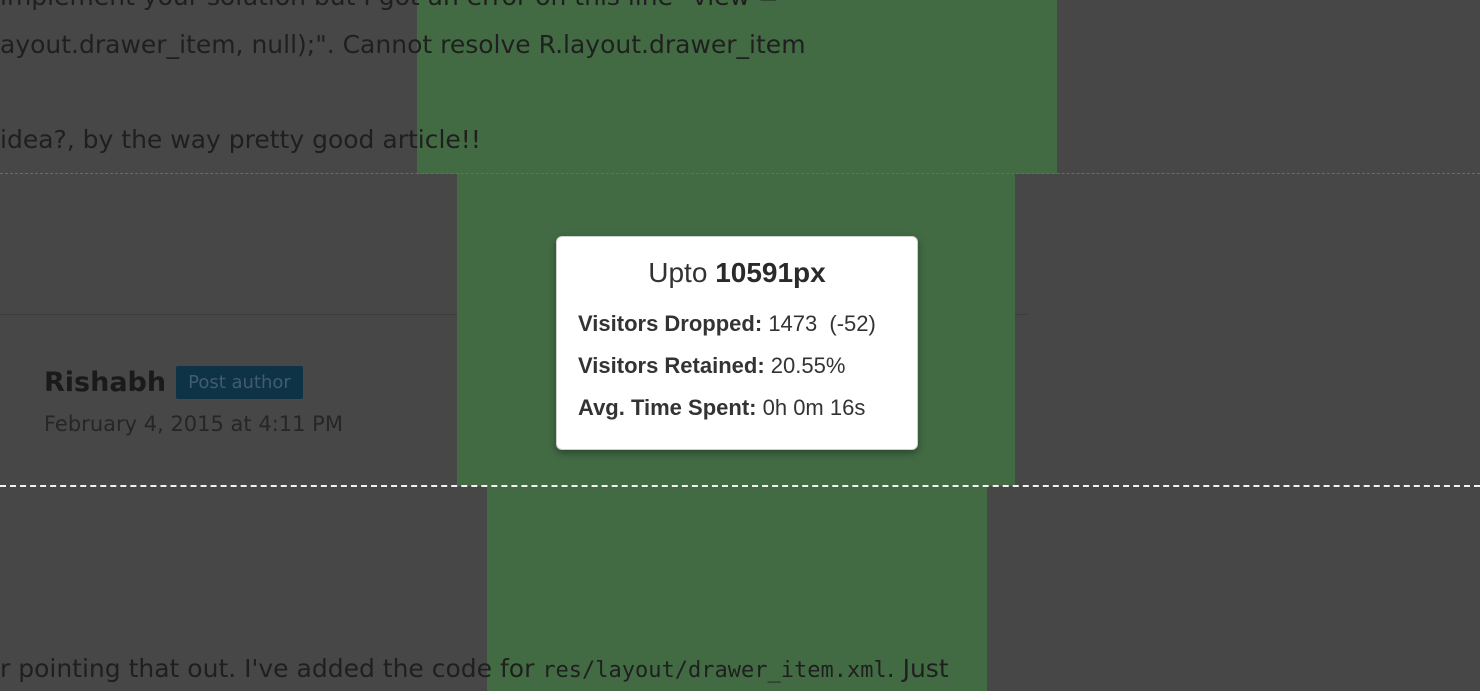 The image size is (1480, 691). Describe the element at coordinates (737, 87) in the screenshot. I see `heatmap-band-upper` at that location.